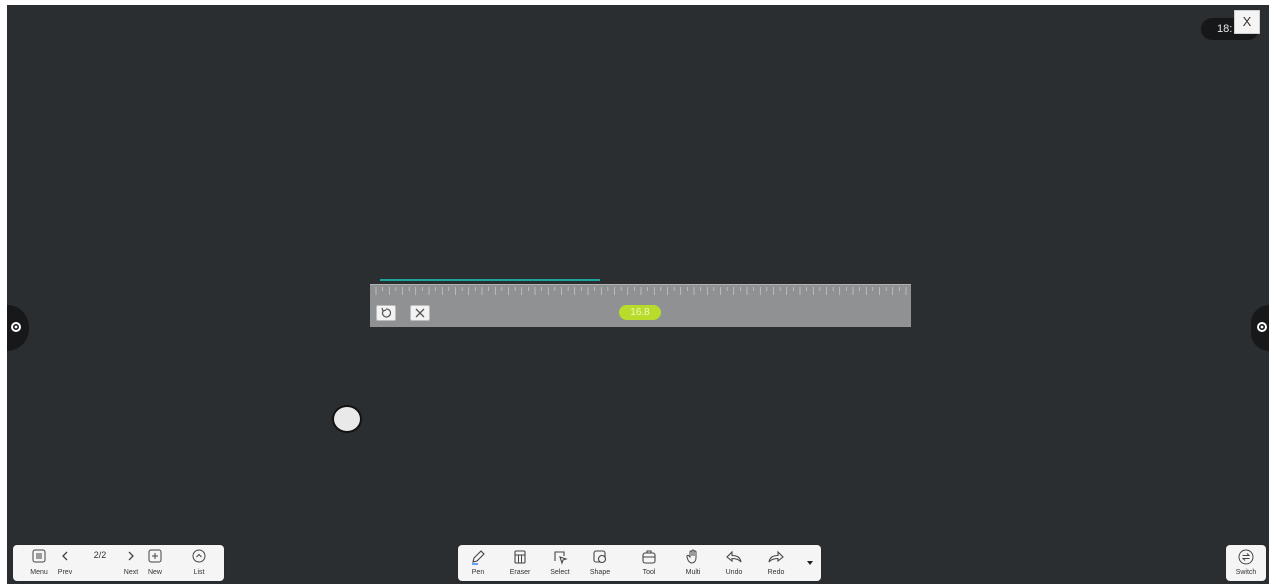  Describe the element at coordinates (490, 280) in the screenshot. I see `drawn-line-stroke` at that location.